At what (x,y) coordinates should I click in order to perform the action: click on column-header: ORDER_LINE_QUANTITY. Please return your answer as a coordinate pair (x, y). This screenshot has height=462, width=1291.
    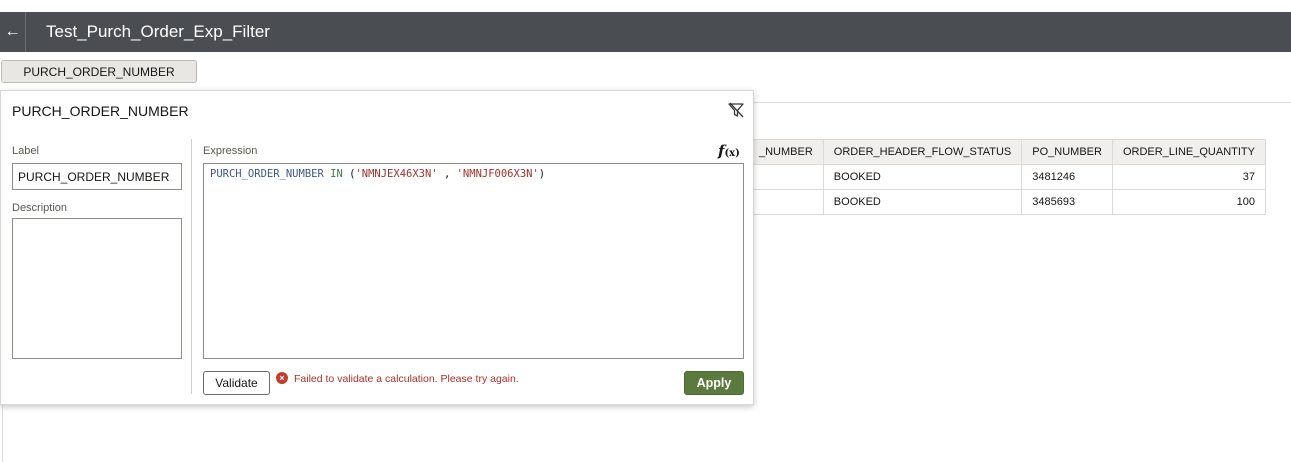
    Looking at the image, I should click on (1188, 152).